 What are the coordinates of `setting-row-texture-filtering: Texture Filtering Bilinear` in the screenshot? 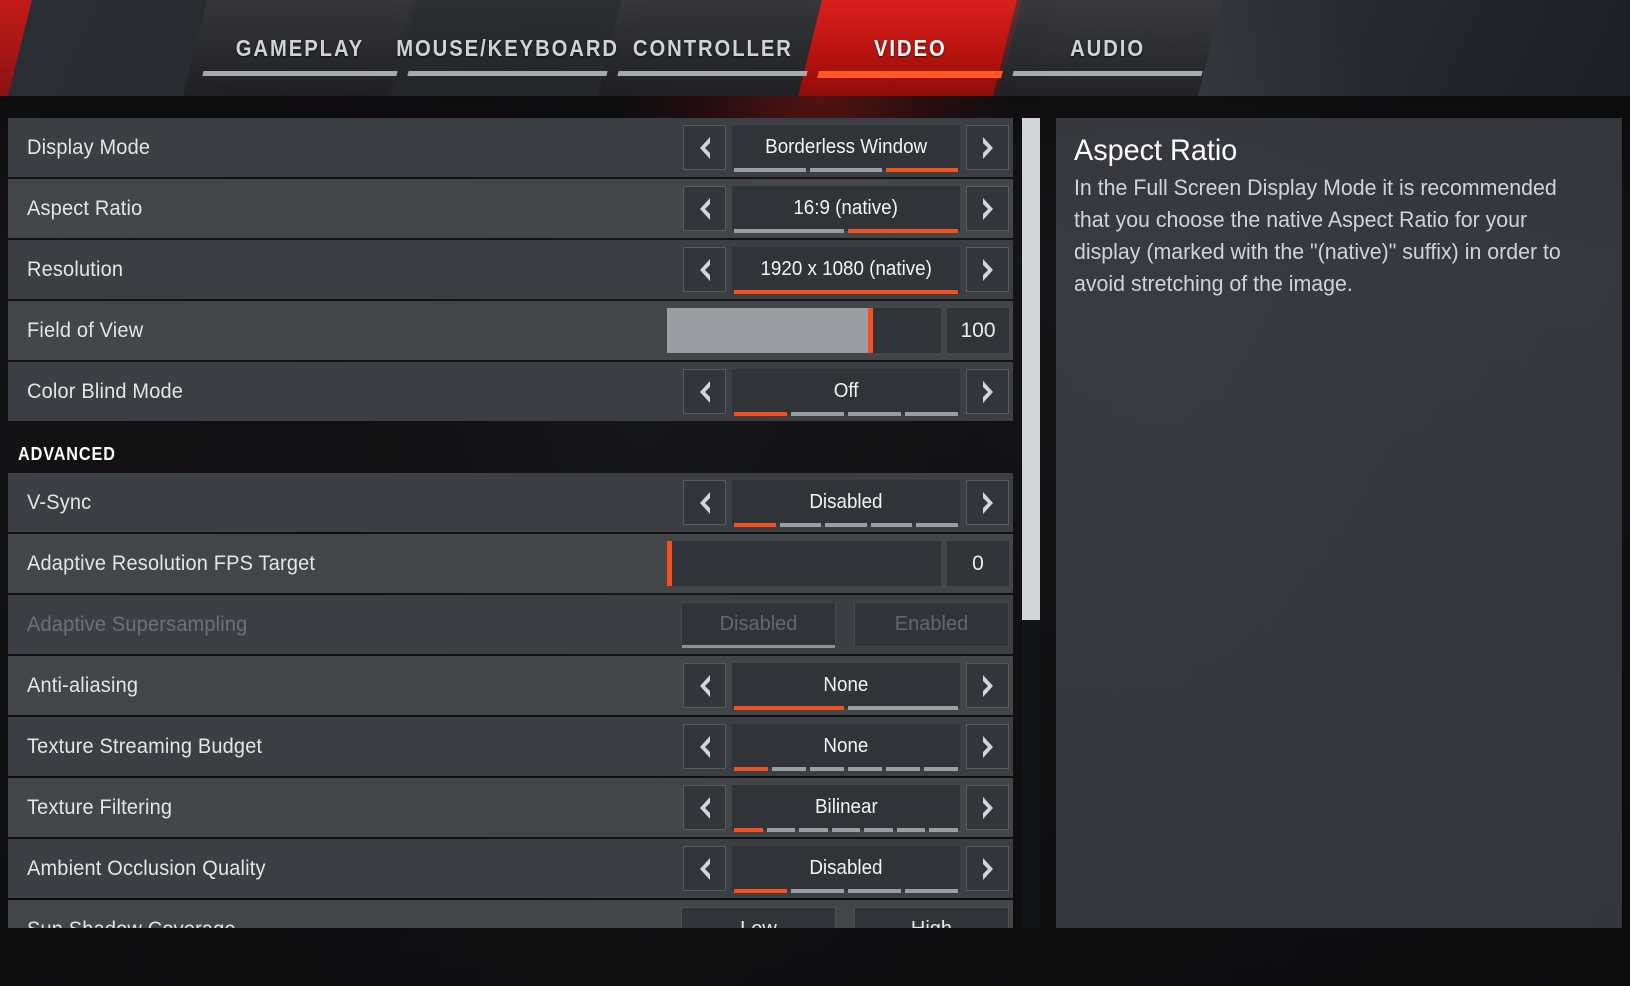 It's located at (510, 807).